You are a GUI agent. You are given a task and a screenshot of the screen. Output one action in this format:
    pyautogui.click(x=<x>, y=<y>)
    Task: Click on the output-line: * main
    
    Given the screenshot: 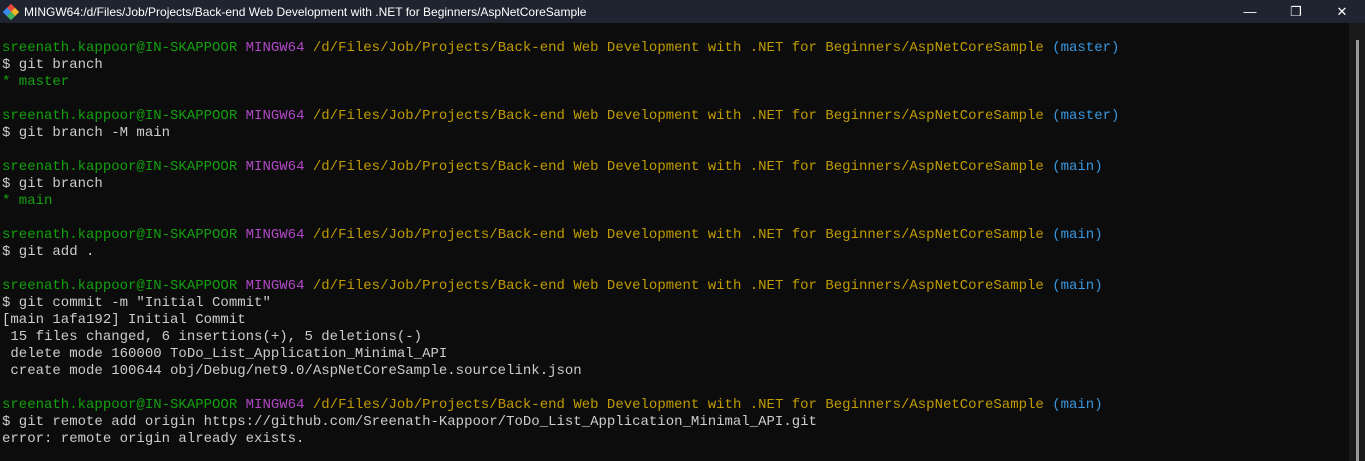 What is the action you would take?
    pyautogui.click(x=27, y=201)
    